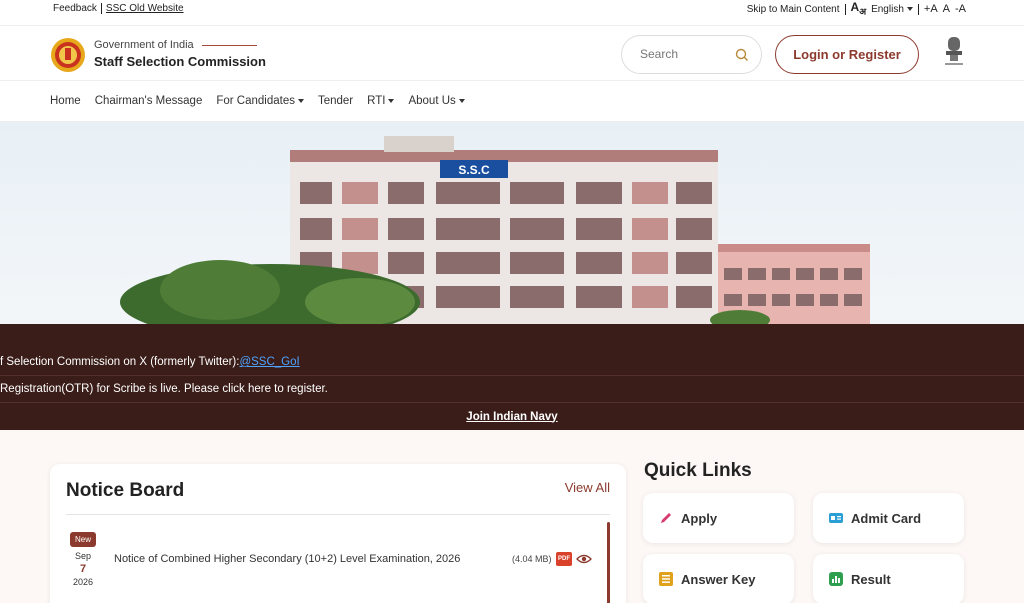 The width and height of the screenshot is (1024, 603). What do you see at coordinates (564, 559) in the screenshot?
I see `pdf-icon: PDF` at bounding box center [564, 559].